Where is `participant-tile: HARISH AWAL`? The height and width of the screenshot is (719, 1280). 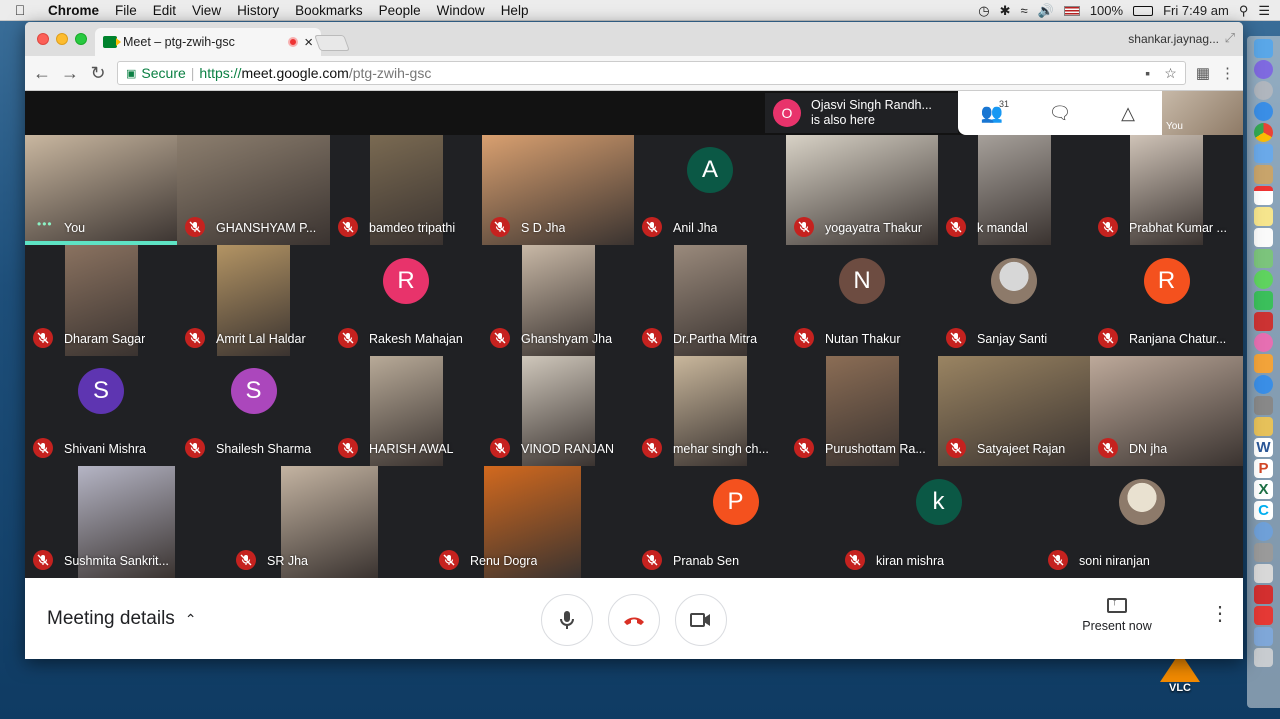 participant-tile: HARISH AWAL is located at coordinates (406, 411).